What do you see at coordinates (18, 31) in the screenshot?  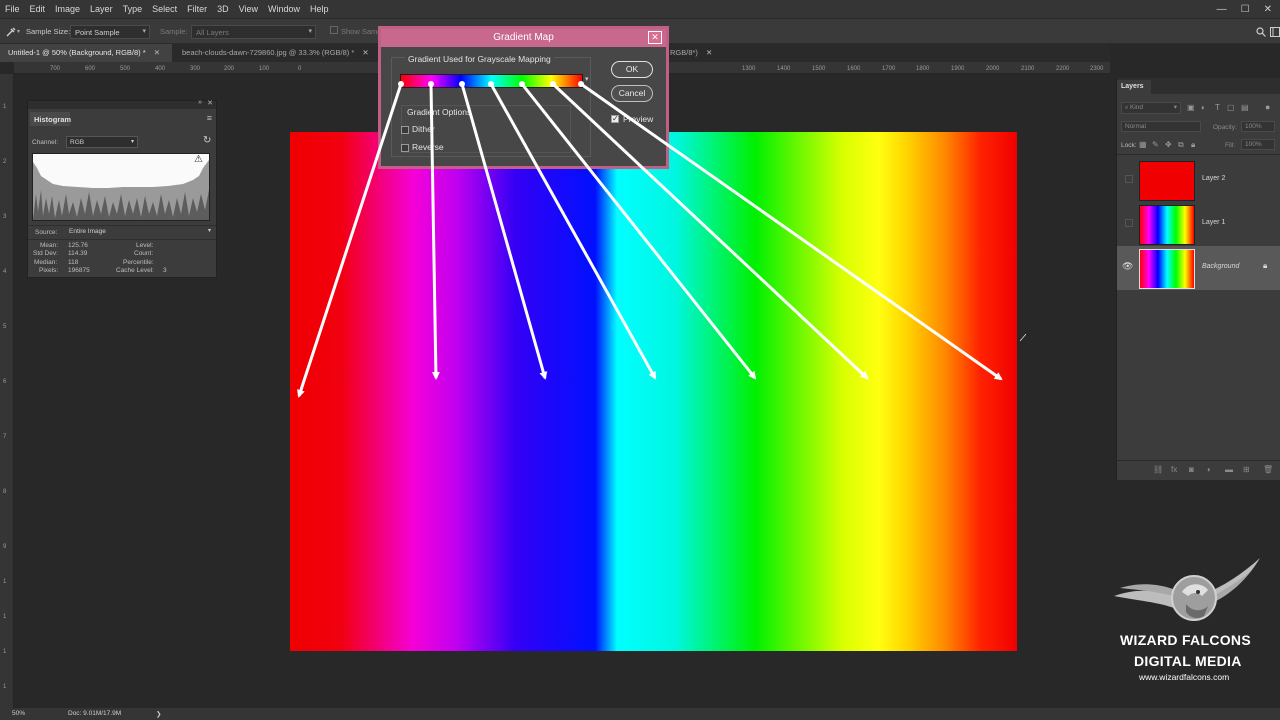 I see `tool-preset-chevron-icon: ▾` at bounding box center [18, 31].